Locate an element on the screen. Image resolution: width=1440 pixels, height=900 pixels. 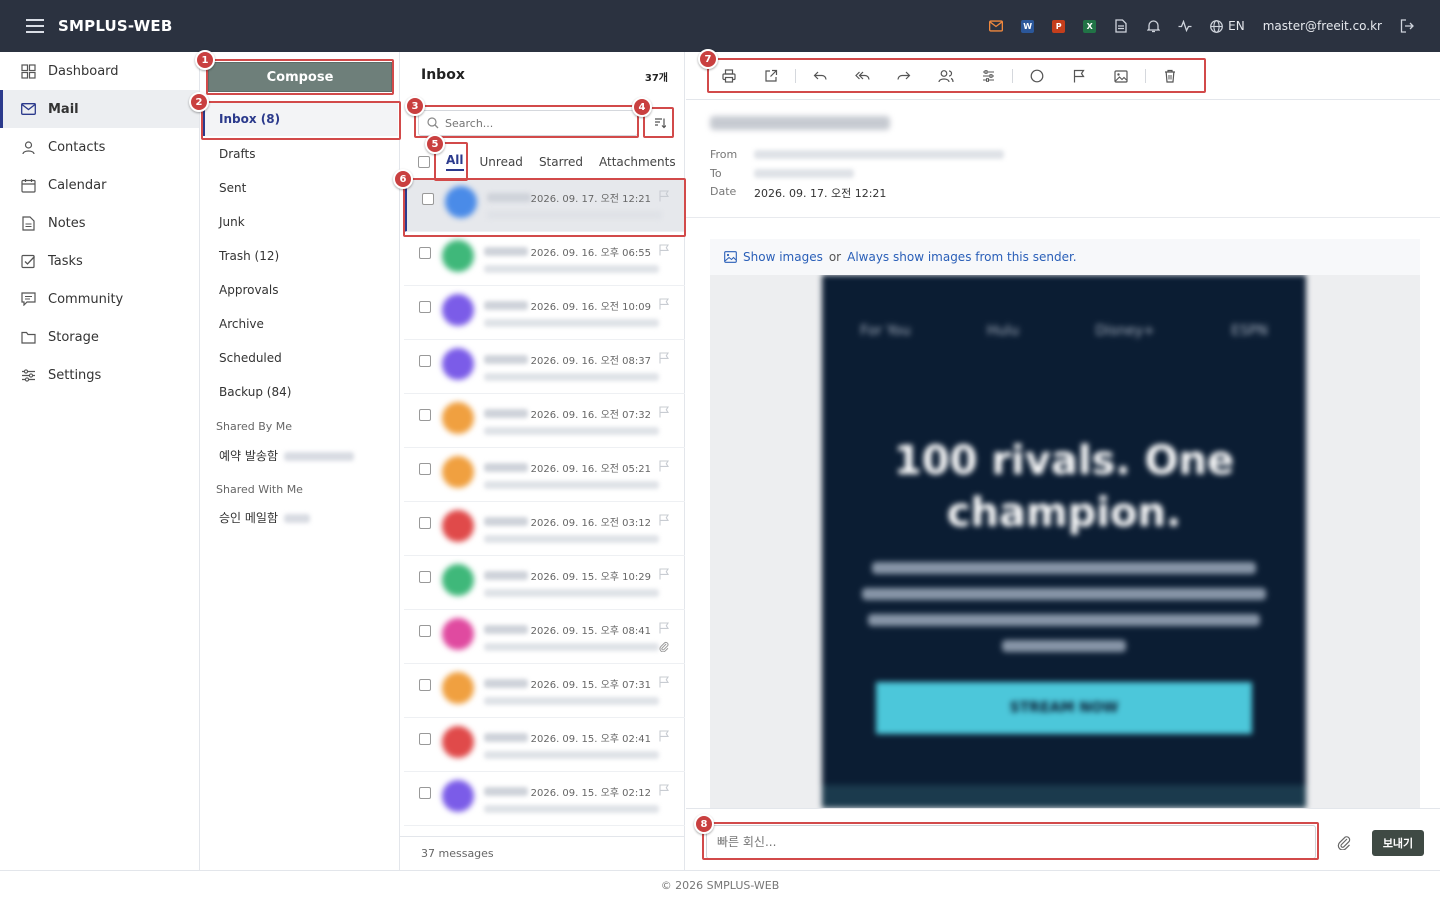
email-list-item: 2026. 09. 16. 오전 03:12 is located at coordinates (544, 529).